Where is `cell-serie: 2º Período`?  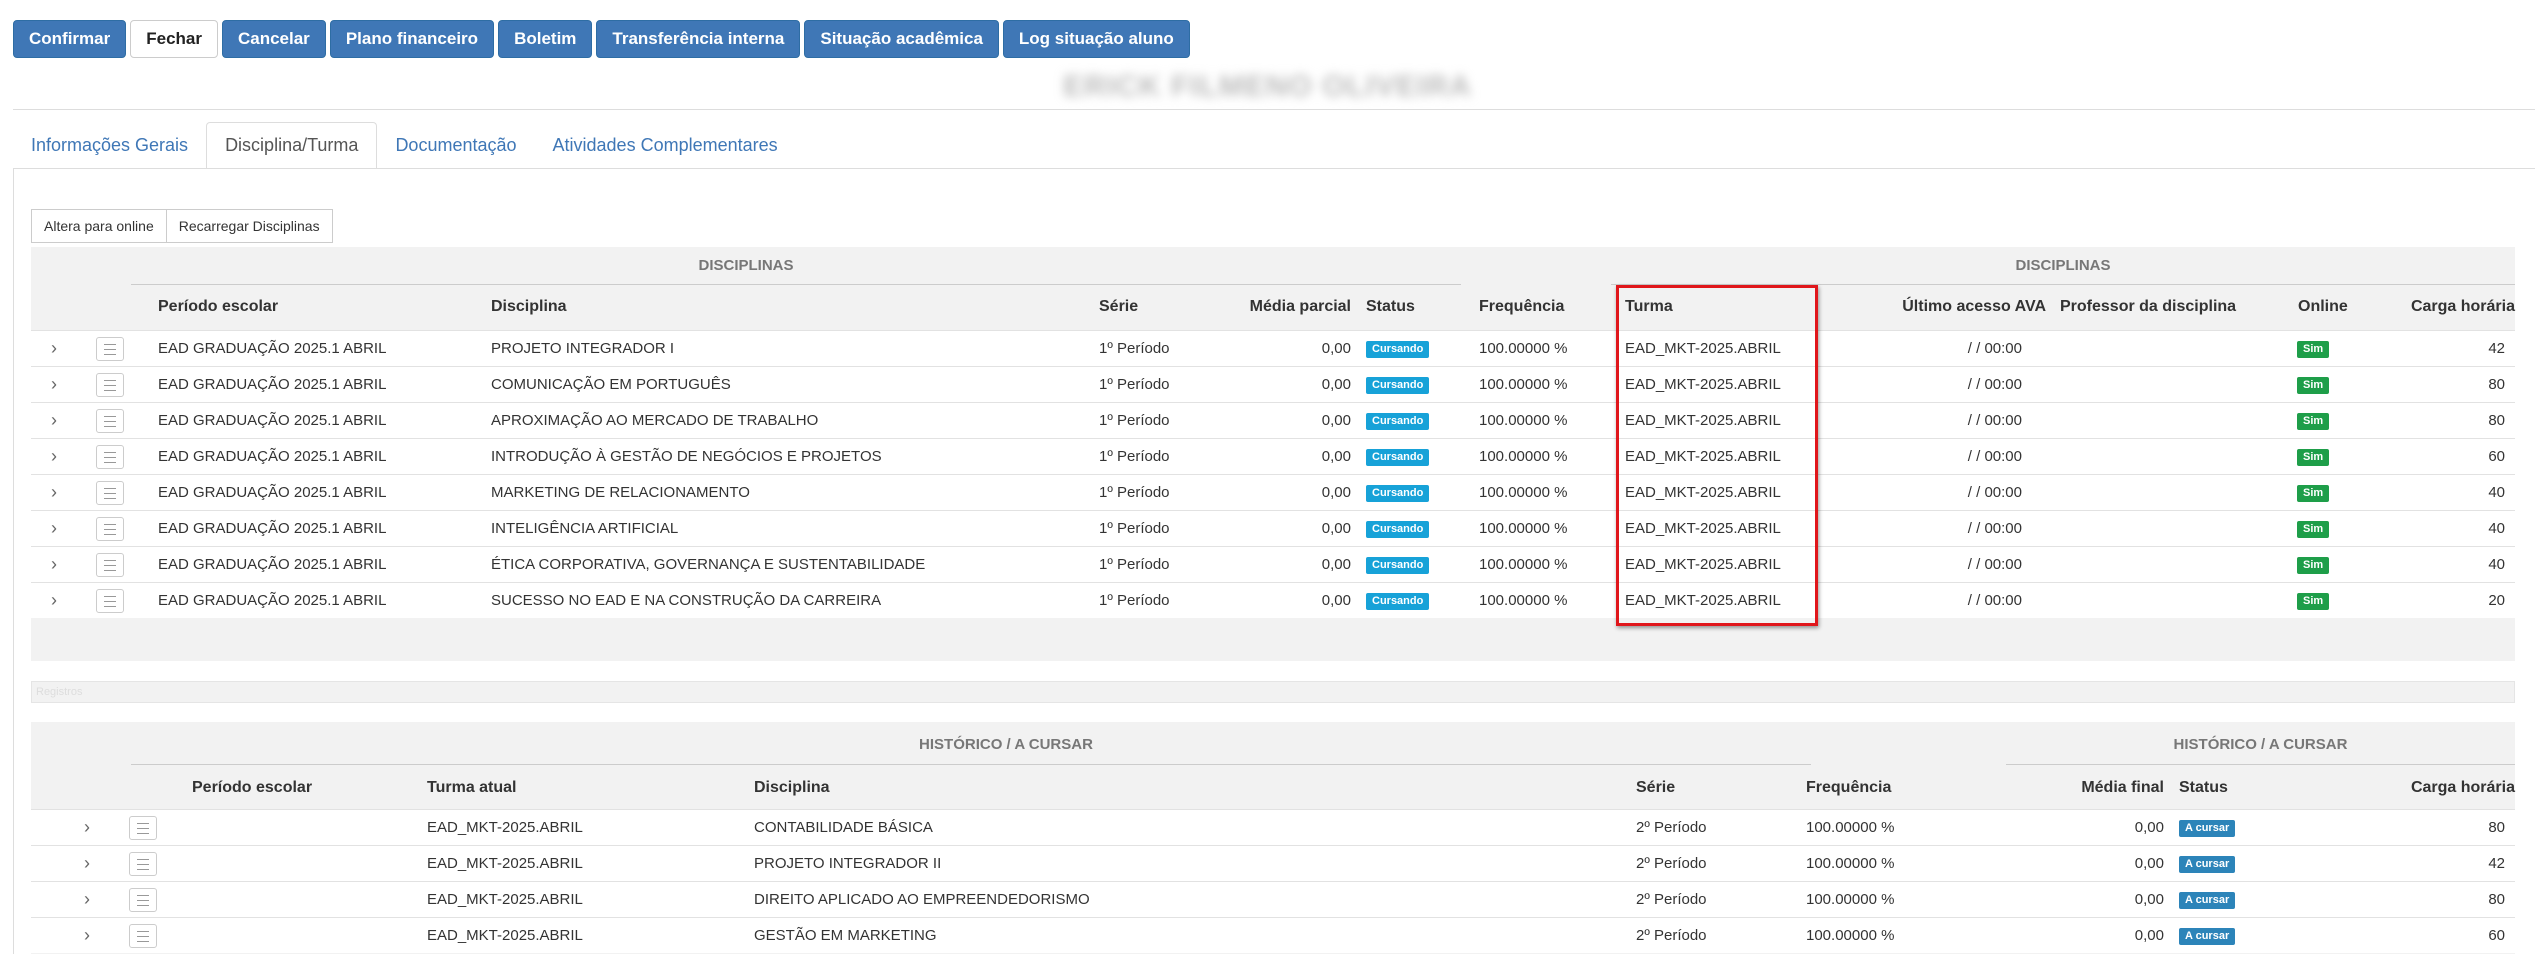 cell-serie: 2º Período is located at coordinates (1671, 935).